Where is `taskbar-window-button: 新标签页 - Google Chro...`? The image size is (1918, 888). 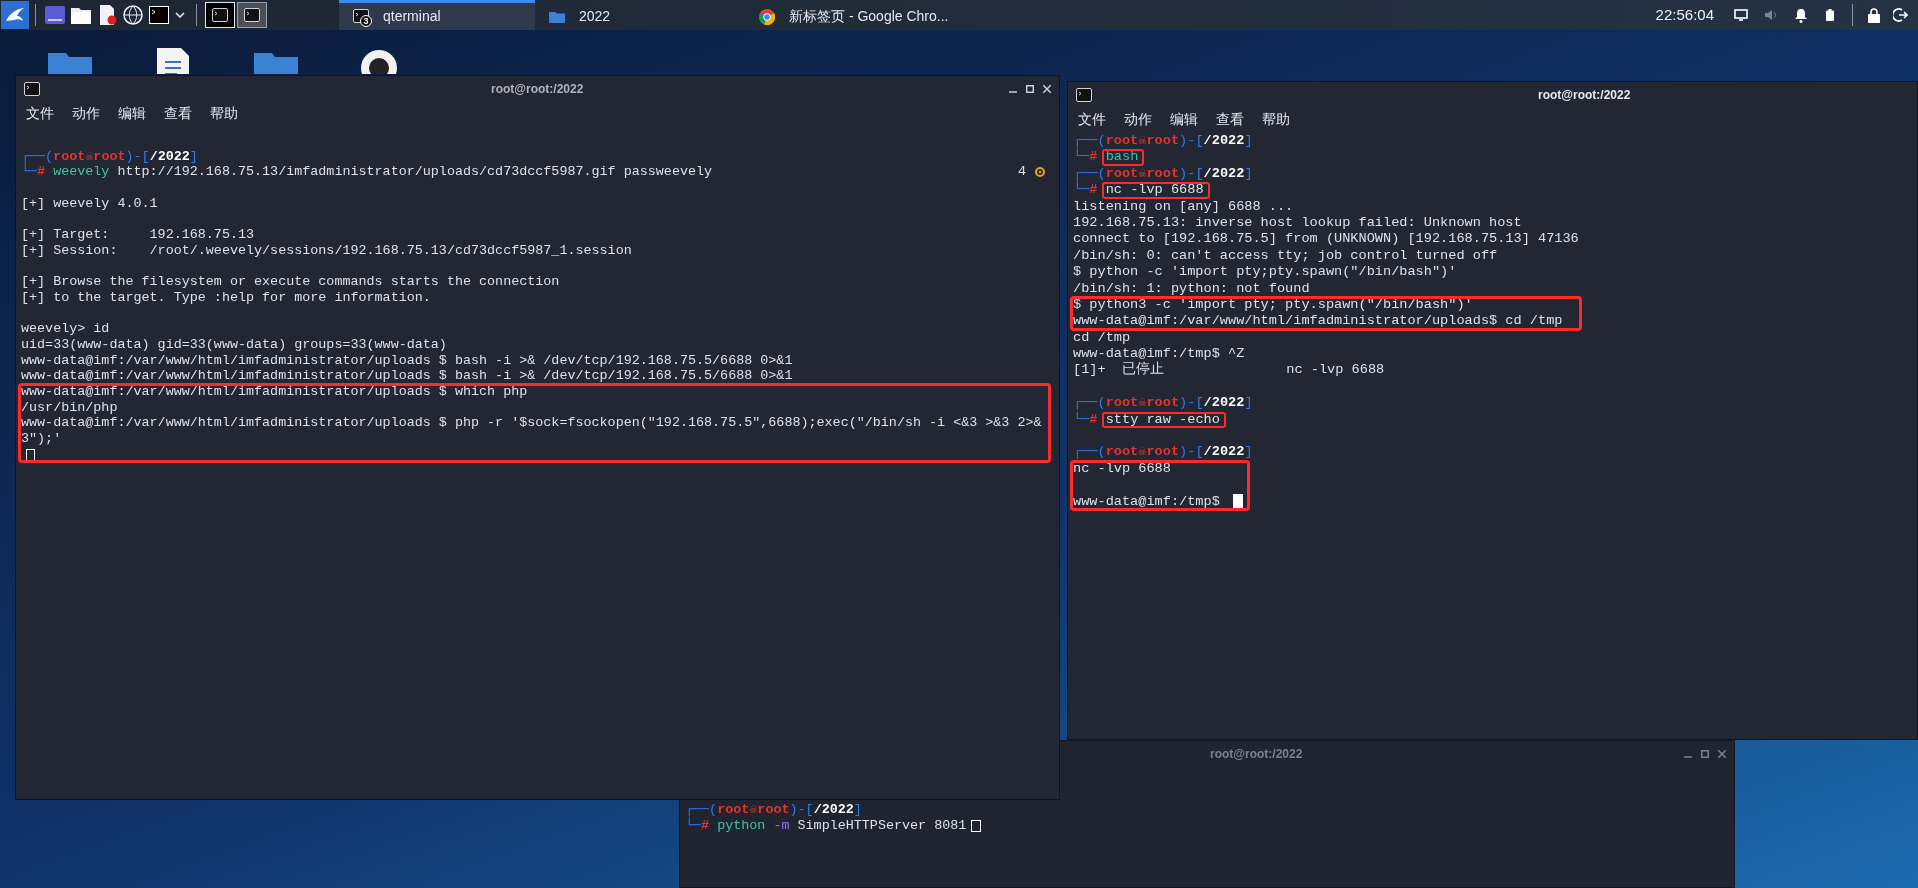 taskbar-window-button: 新标签页 - Google Chro... is located at coordinates (865, 15).